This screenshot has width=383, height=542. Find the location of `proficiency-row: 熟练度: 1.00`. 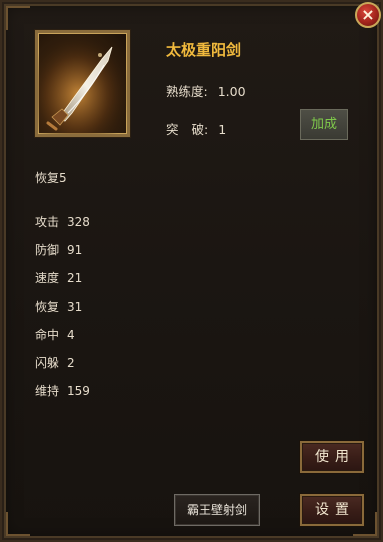

proficiency-row: 熟练度: 1.00 is located at coordinates (206, 90).